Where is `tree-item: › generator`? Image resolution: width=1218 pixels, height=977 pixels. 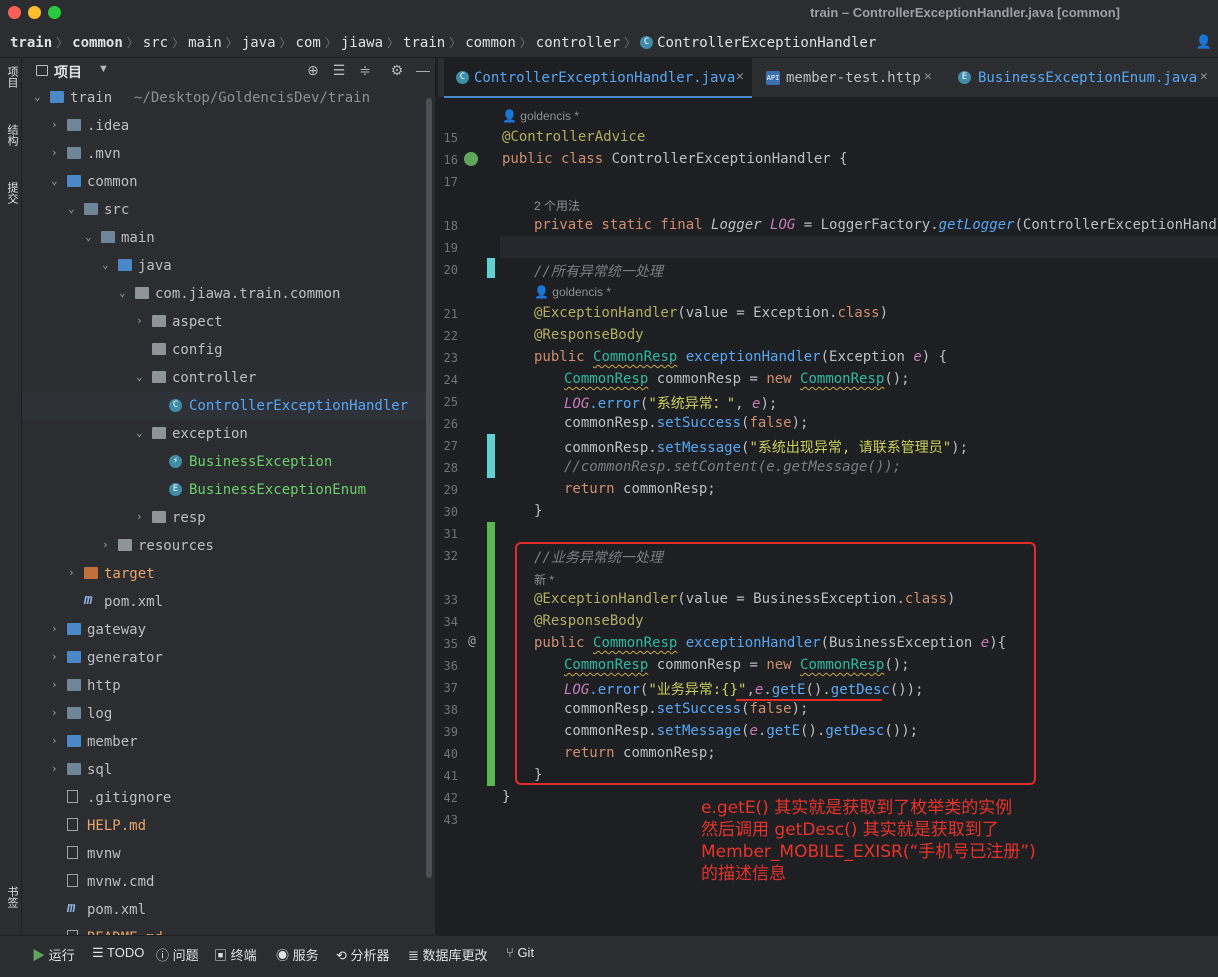
tree-item: › generator is located at coordinates (225, 658).